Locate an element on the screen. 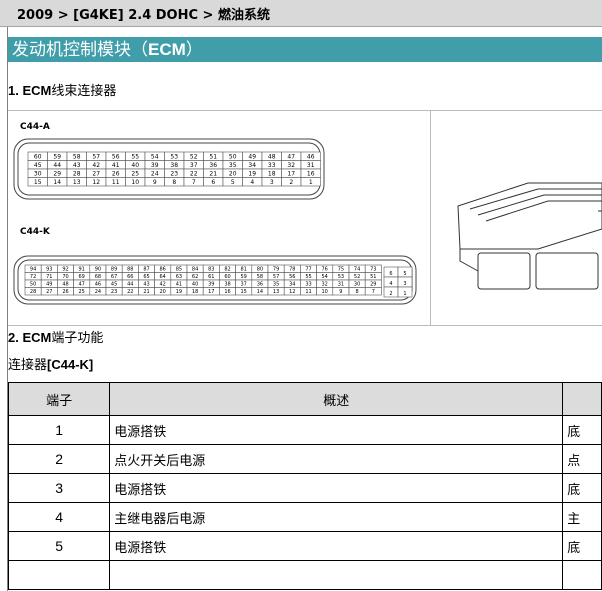 The width and height of the screenshot is (602, 591). conn-a-pin-number: 12 is located at coordinates (96, 182).